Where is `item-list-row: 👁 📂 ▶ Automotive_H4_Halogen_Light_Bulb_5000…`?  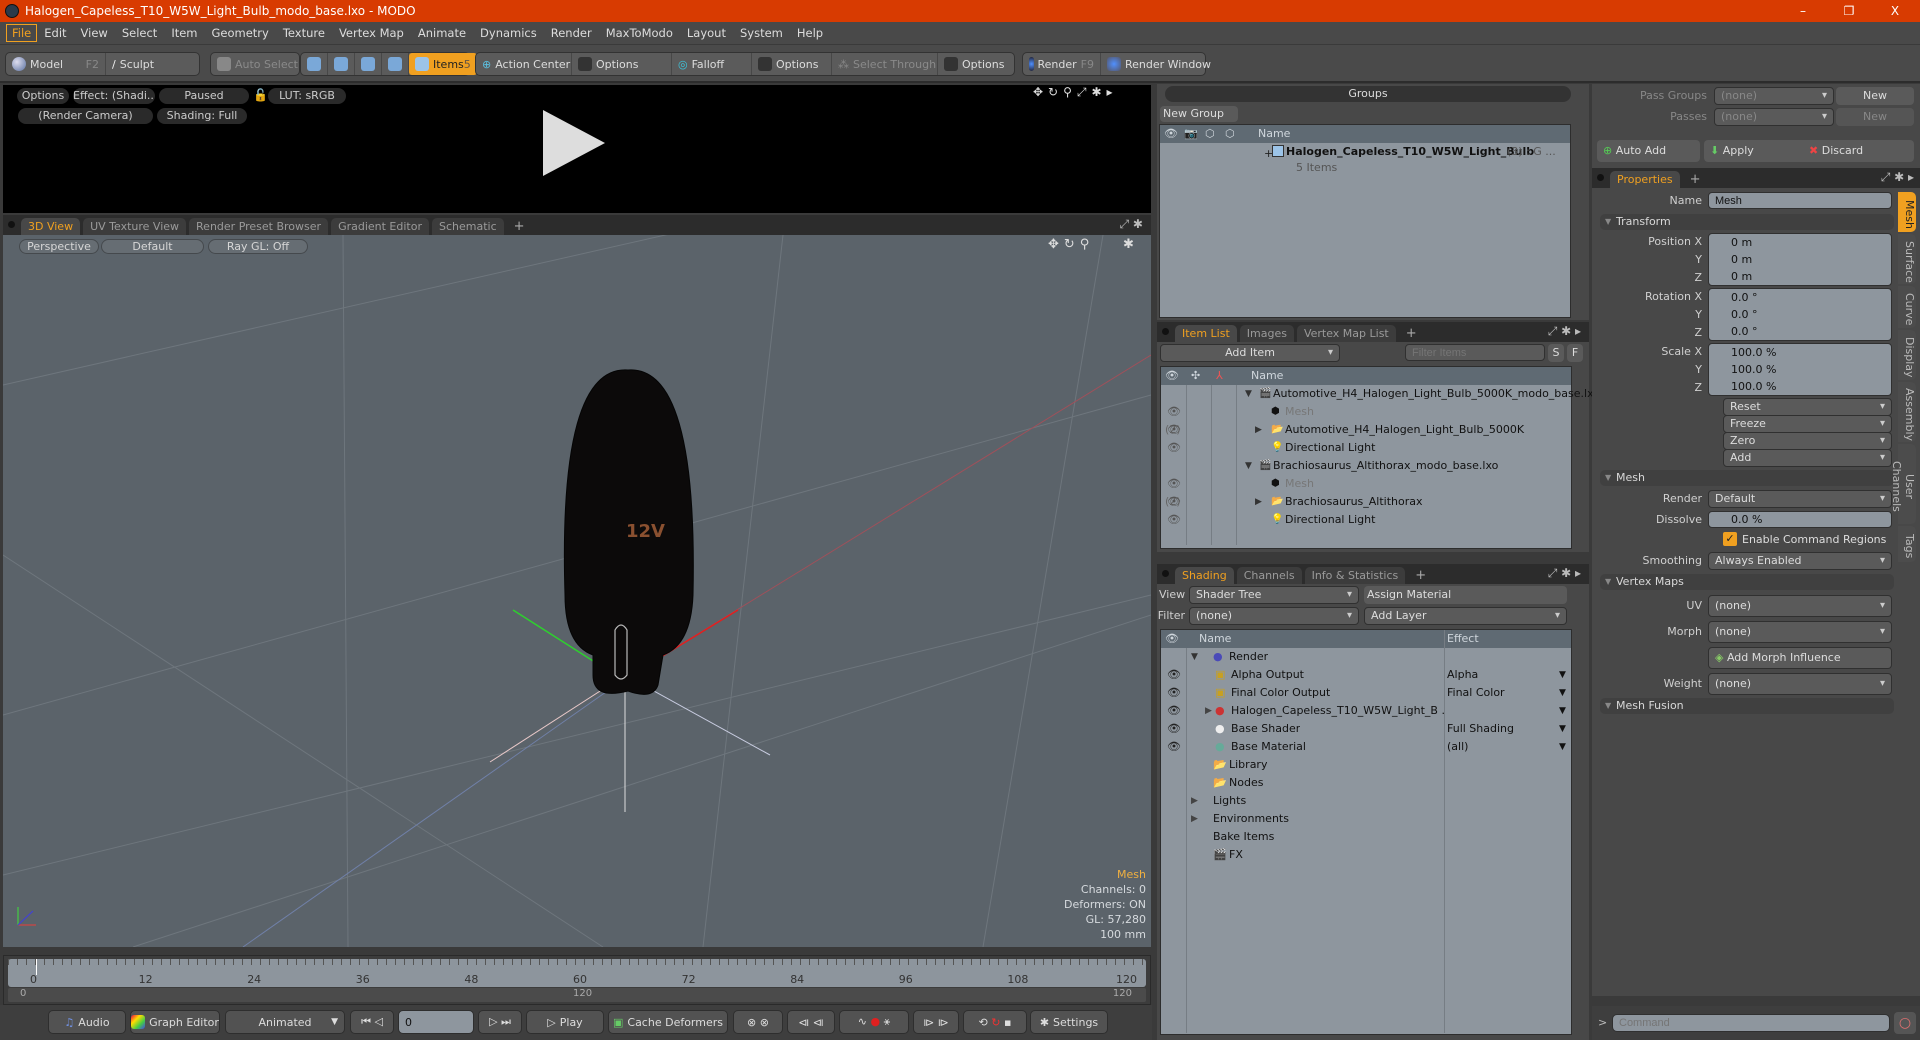 item-list-row: 👁 📂 ▶ Automotive_H4_Halogen_Light_Bulb_5000… is located at coordinates (1366, 430).